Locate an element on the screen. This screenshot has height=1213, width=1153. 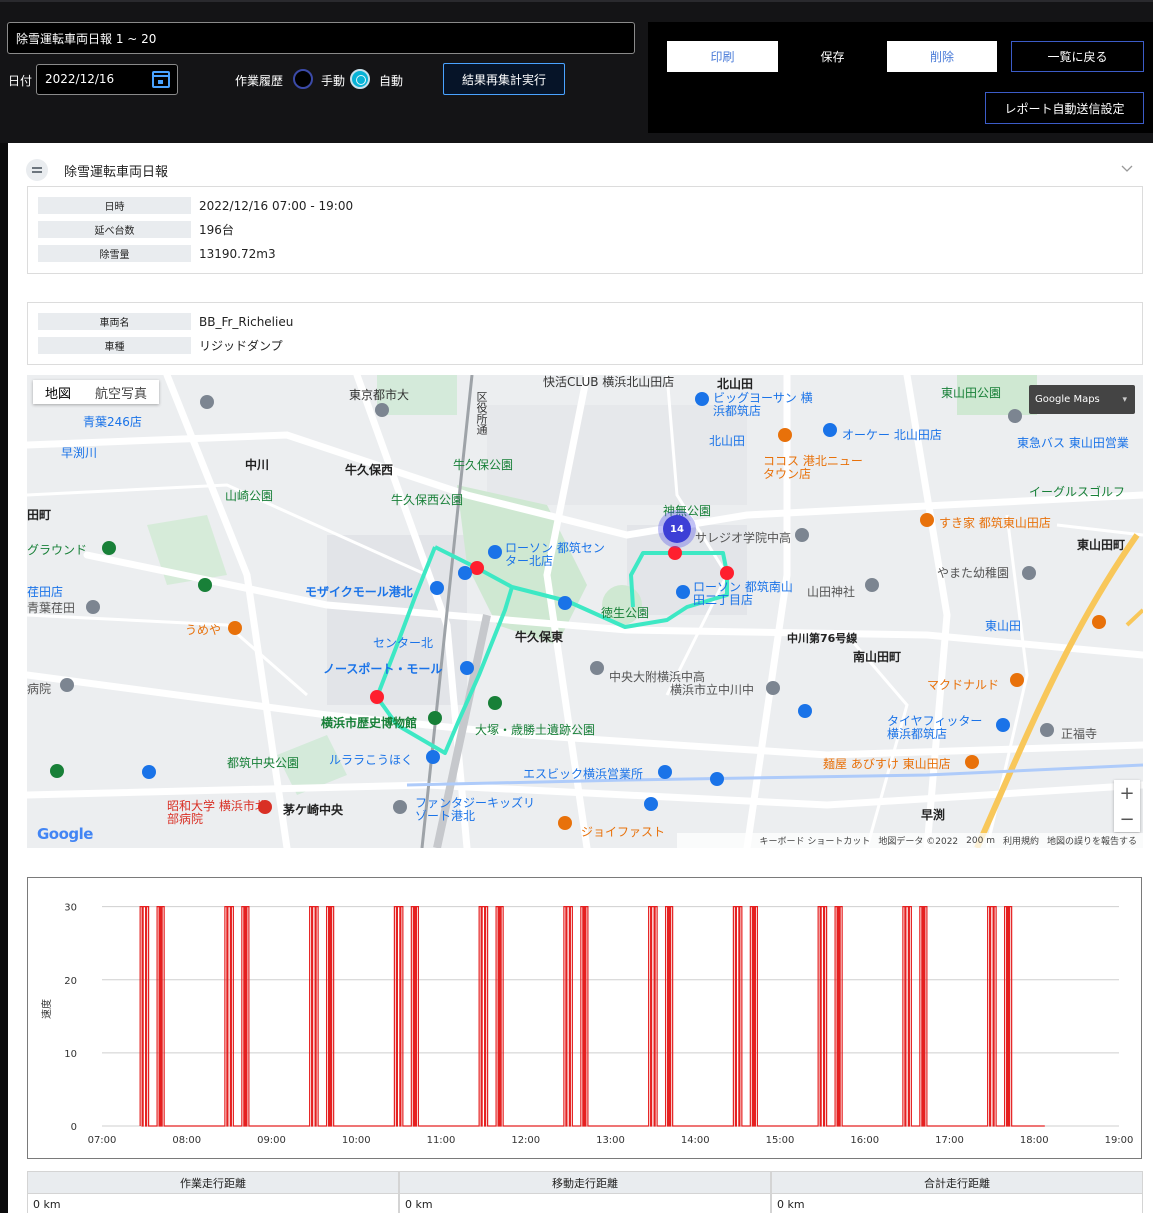
map-label: 東京都市大 is located at coordinates (379, 395).